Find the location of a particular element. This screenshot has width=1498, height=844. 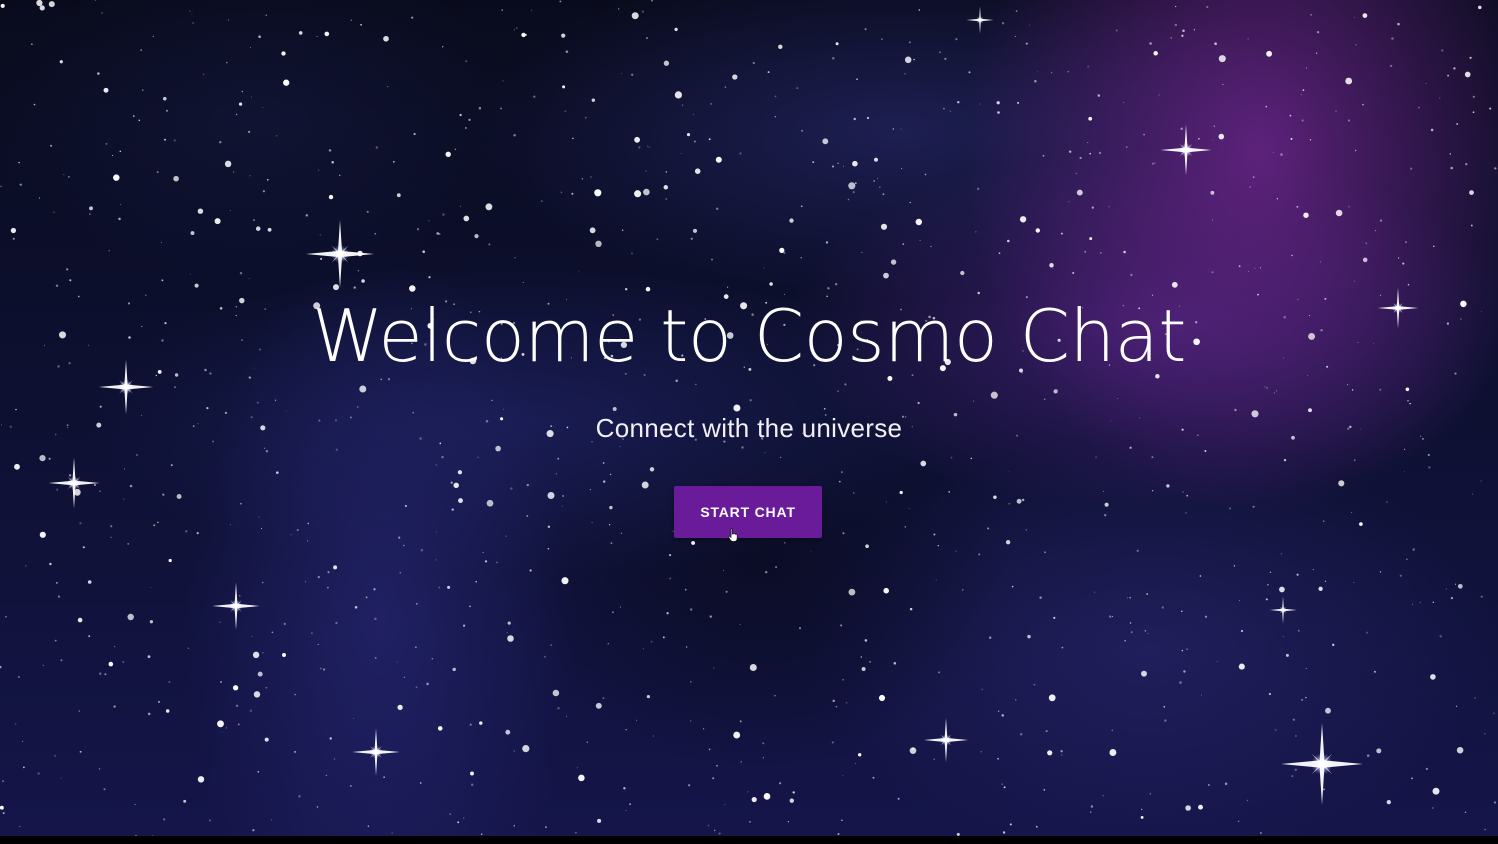

page-title: Welcome to Cosmo Chat is located at coordinates (749, 336).